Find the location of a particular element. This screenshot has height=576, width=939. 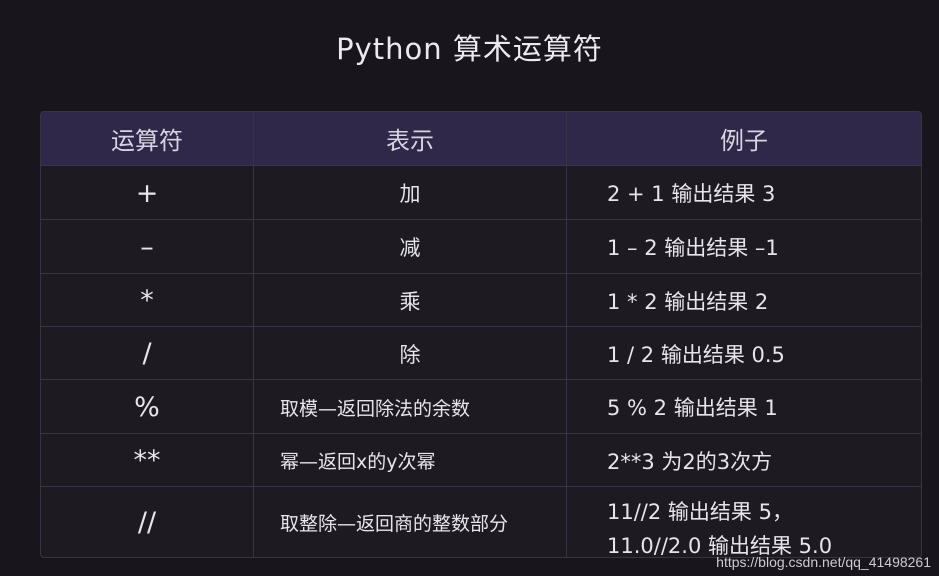

header-example: 例子 is located at coordinates (743, 138).